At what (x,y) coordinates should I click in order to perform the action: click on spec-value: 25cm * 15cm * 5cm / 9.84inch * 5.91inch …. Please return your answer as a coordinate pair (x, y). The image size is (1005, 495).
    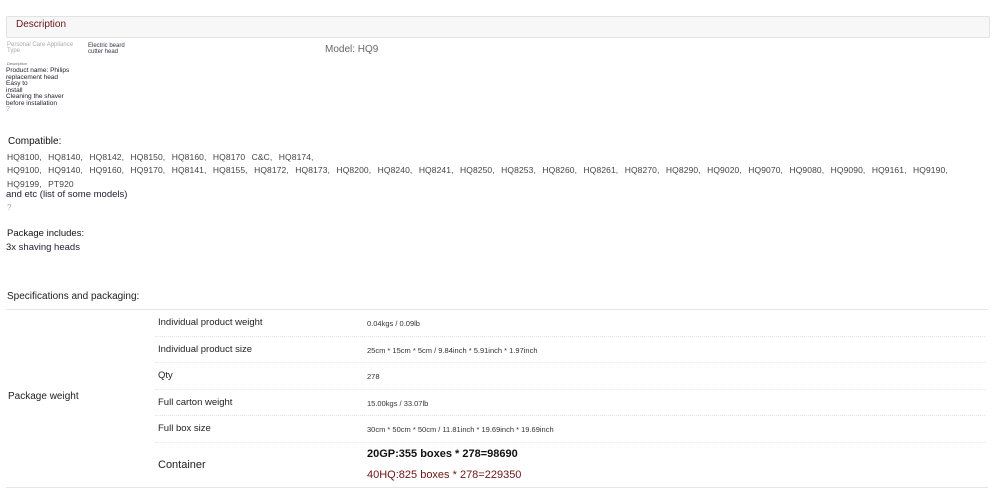
    Looking at the image, I should click on (452, 350).